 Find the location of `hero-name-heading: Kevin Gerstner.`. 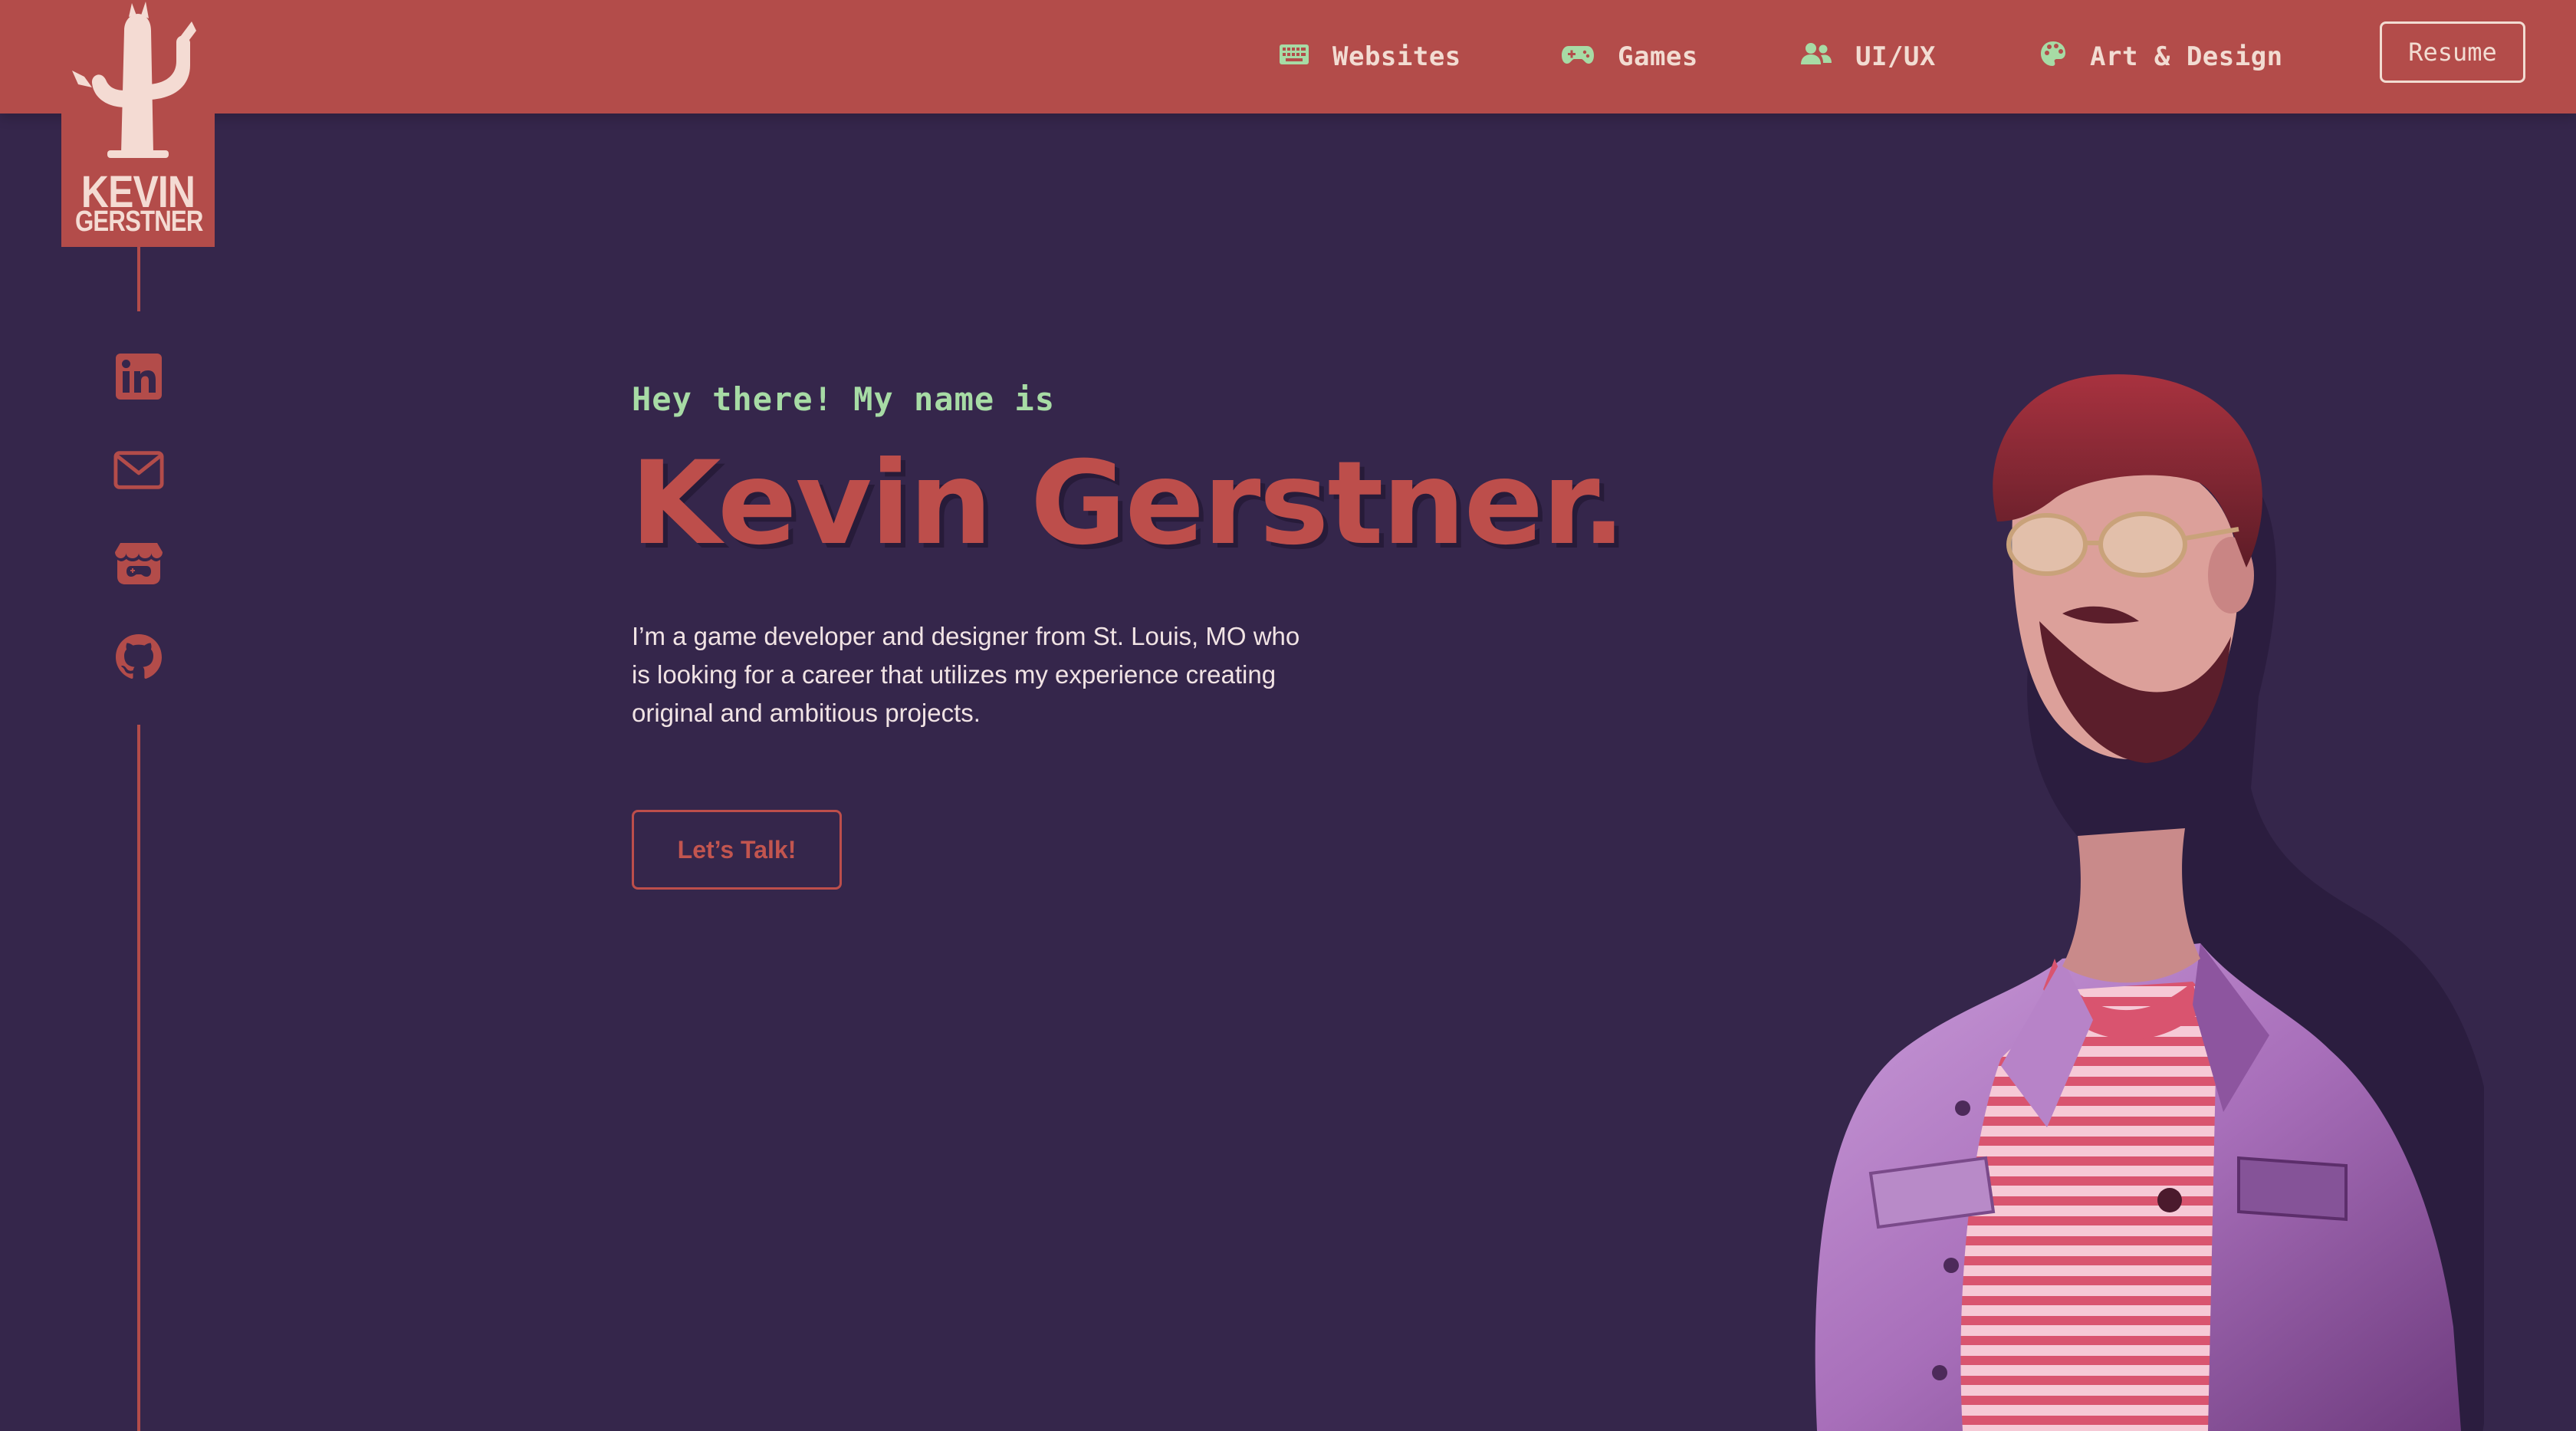

hero-name-heading: Kevin Gerstner. is located at coordinates (1128, 504).